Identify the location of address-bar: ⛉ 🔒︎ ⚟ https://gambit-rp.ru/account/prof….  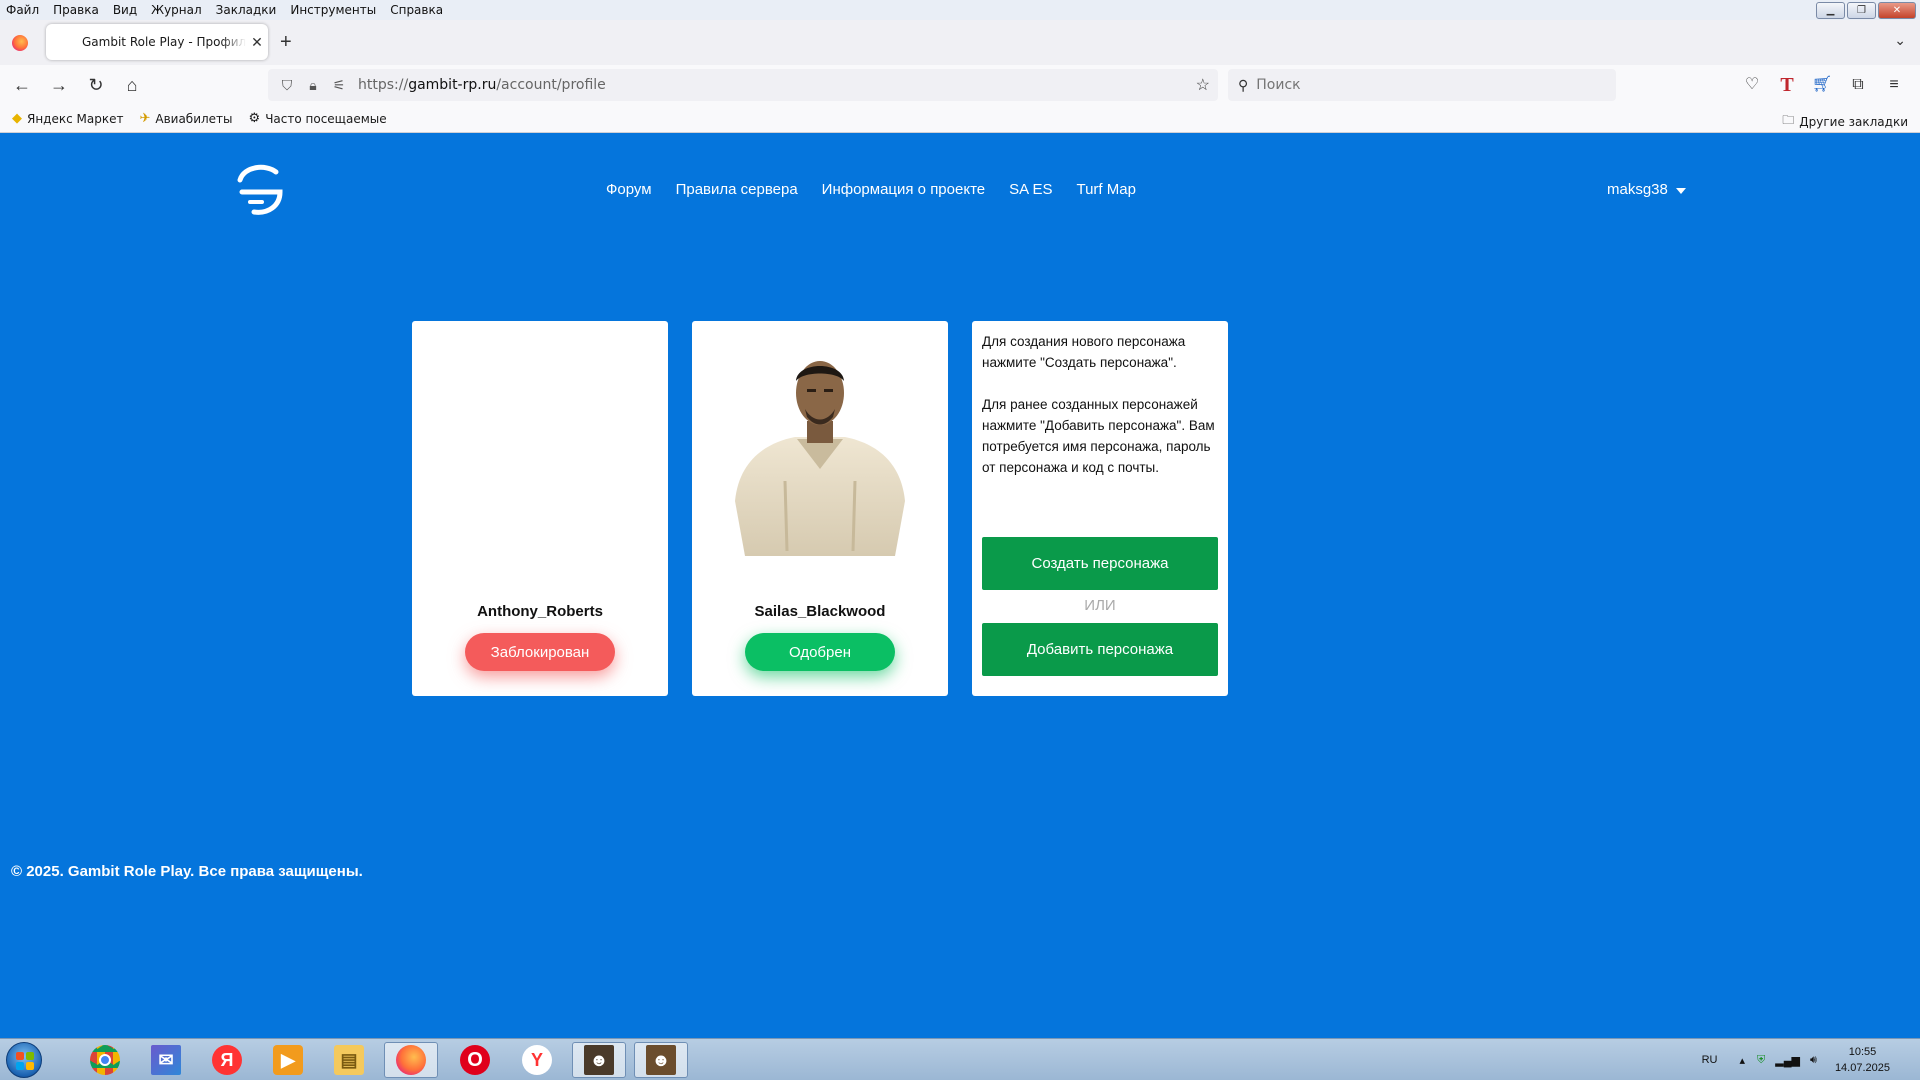
(743, 85).